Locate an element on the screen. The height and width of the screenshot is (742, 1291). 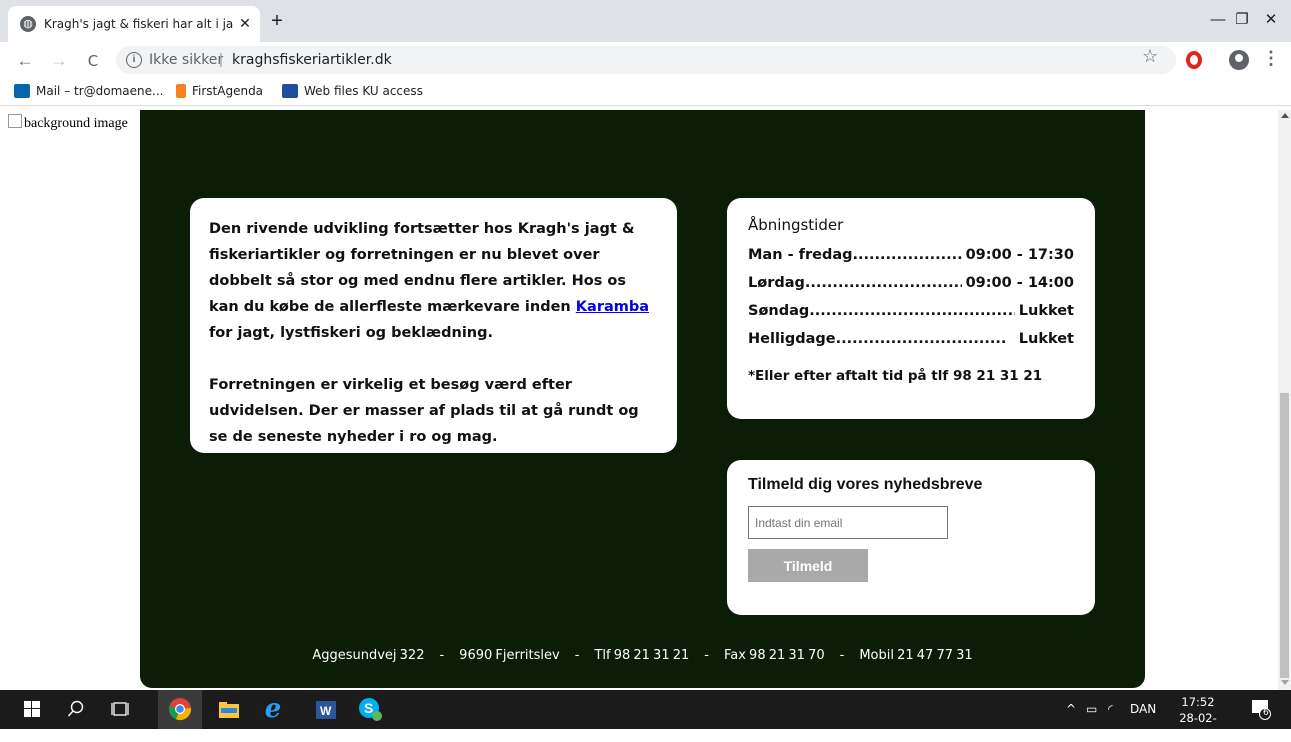
show-hidden-icons-icon: ^ is located at coordinates (1071, 709).